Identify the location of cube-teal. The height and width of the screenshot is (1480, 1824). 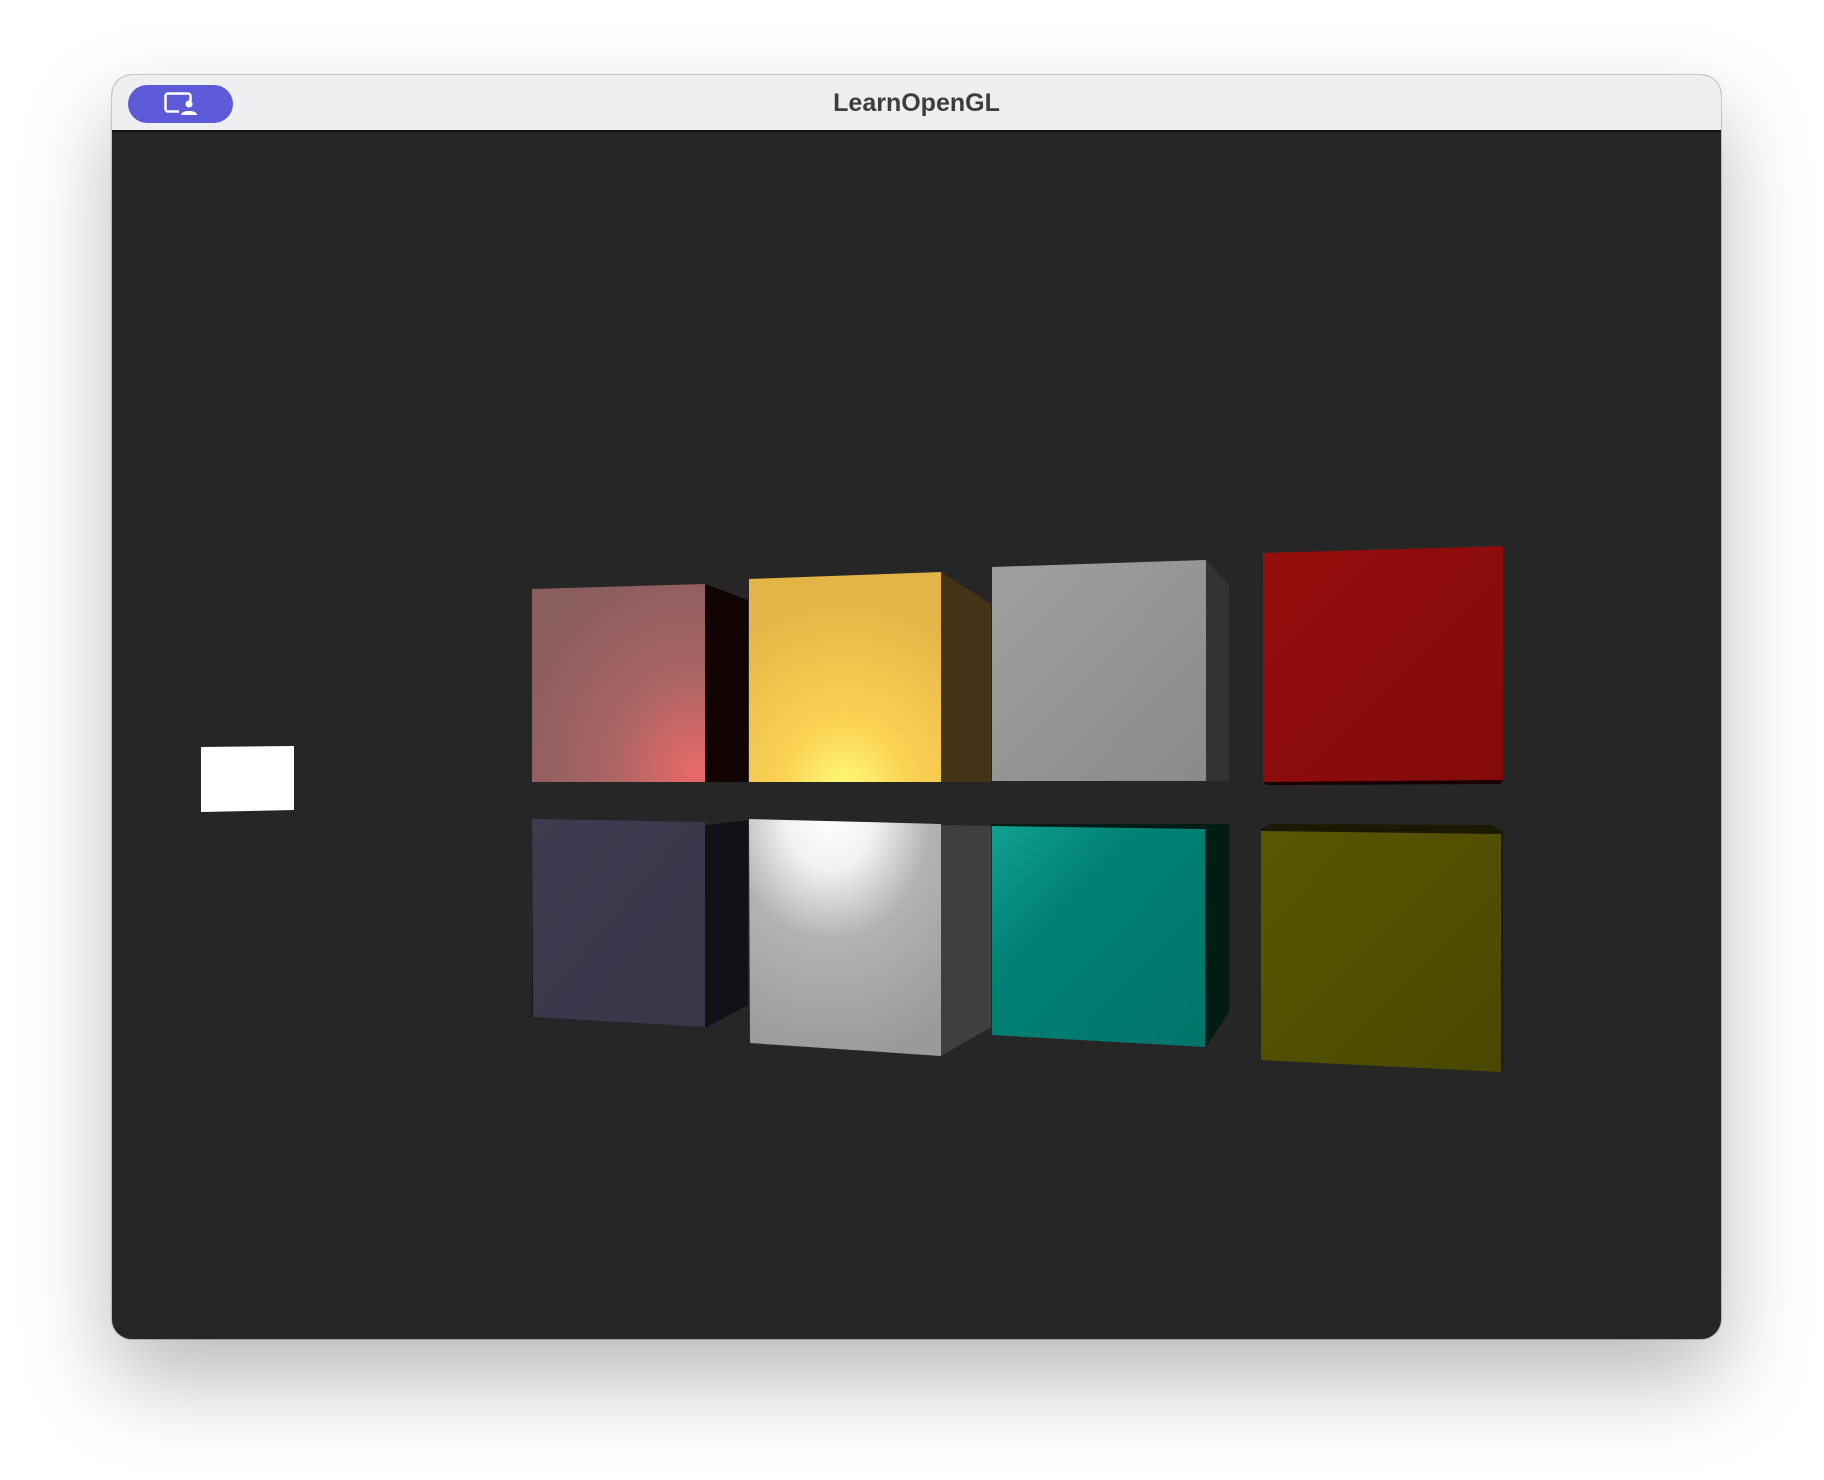
(1110, 935).